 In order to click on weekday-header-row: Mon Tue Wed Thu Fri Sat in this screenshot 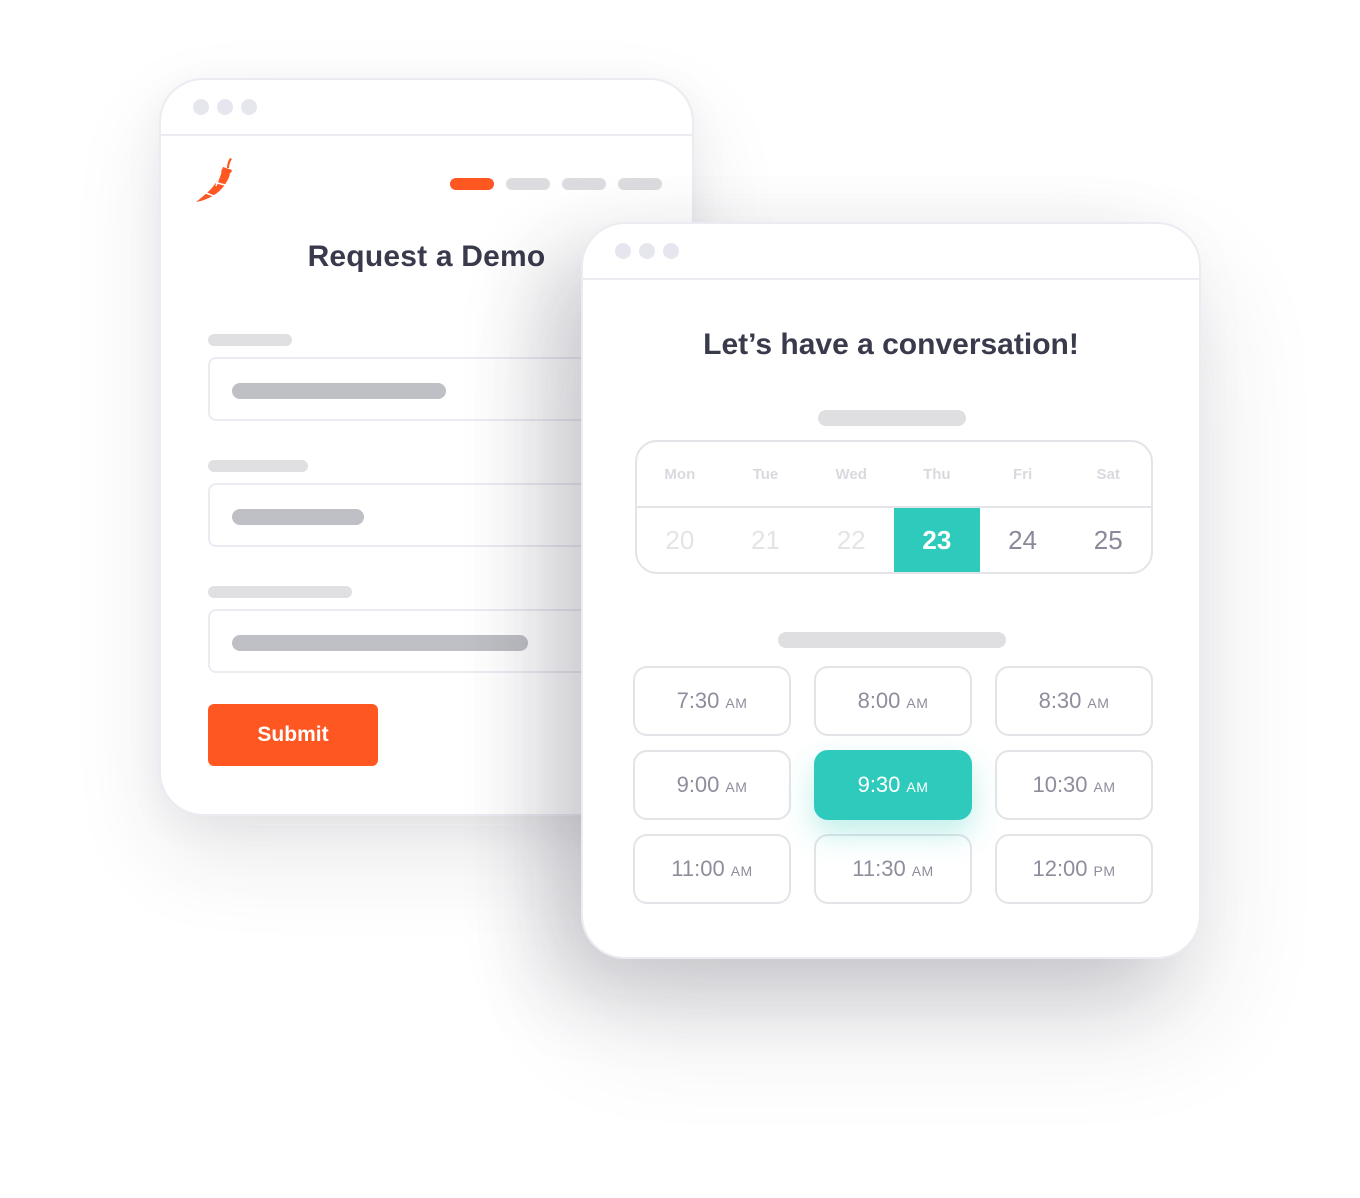, I will do `click(894, 475)`.